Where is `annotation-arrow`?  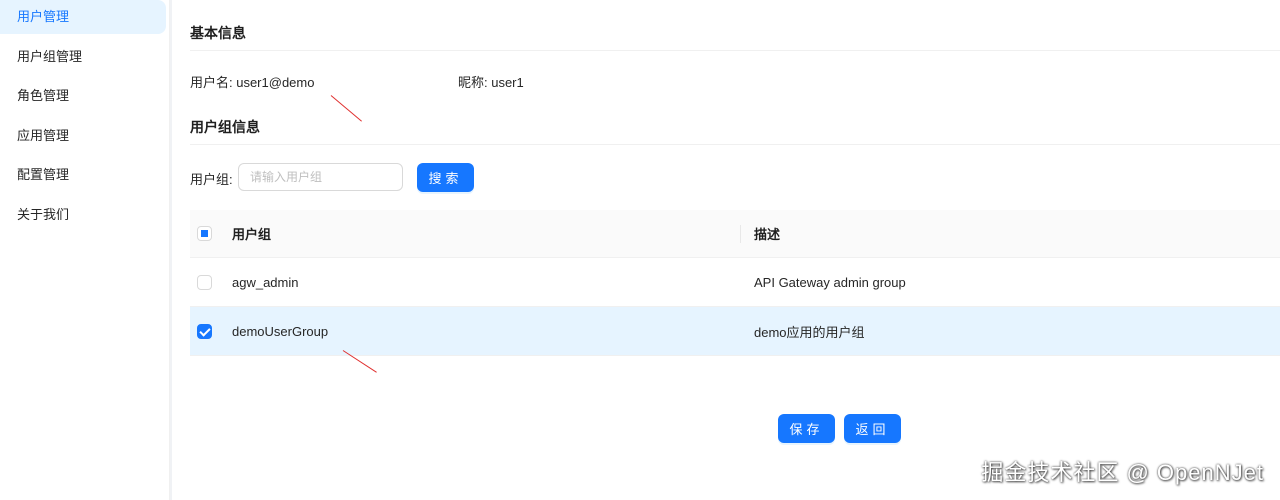
annotation-arrow is located at coordinates (346, 108).